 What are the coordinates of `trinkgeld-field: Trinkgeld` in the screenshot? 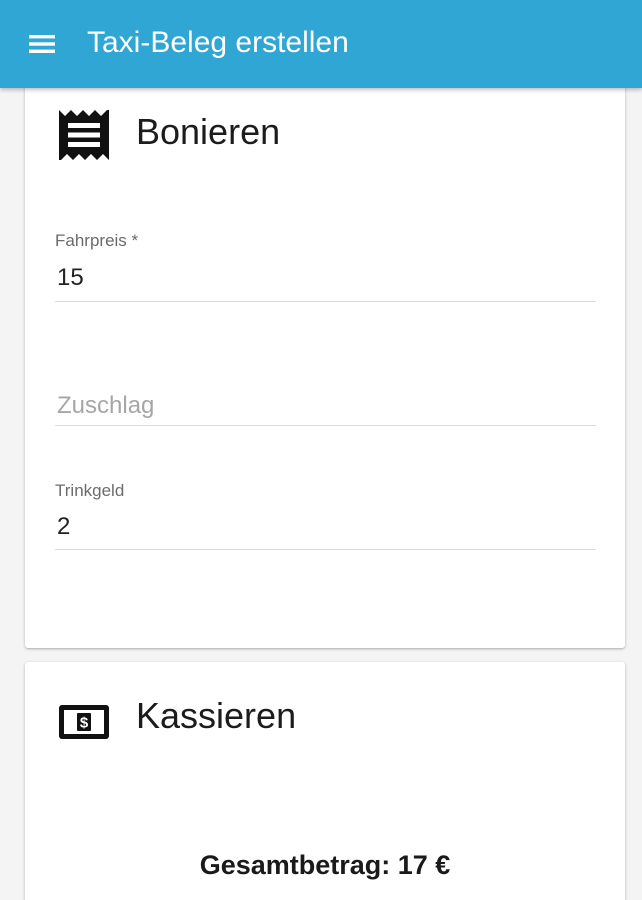 It's located at (326, 516).